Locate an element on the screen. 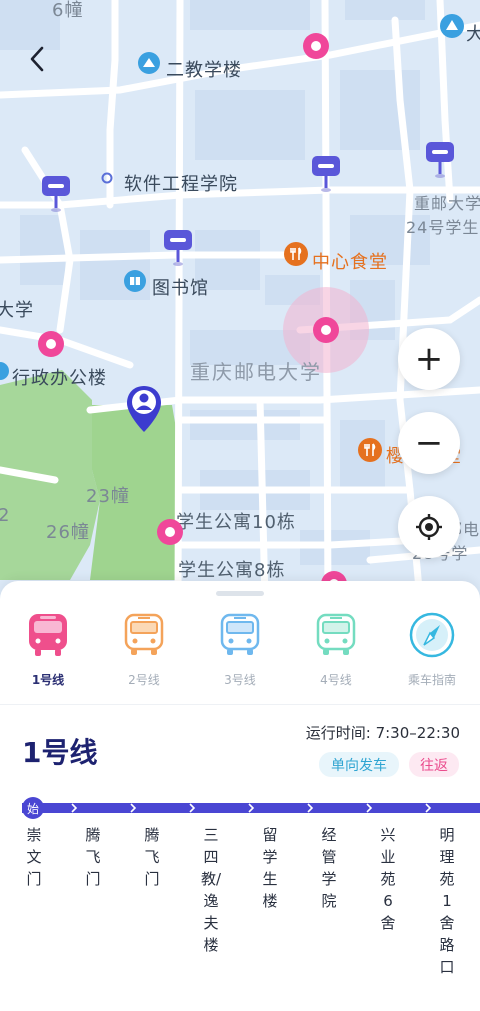 This screenshot has width=480, height=1011. back-button is located at coordinates (37, 59).